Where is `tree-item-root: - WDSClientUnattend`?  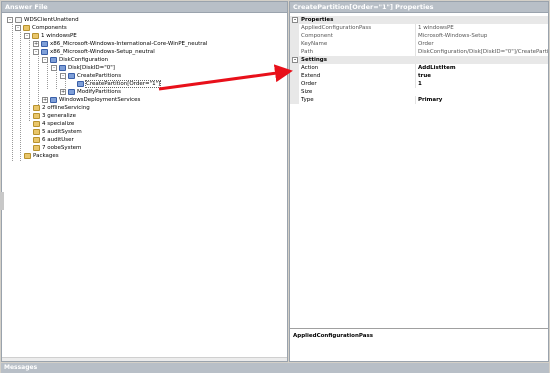 tree-item-root: - WDSClientUnattend is located at coordinates (43, 20).